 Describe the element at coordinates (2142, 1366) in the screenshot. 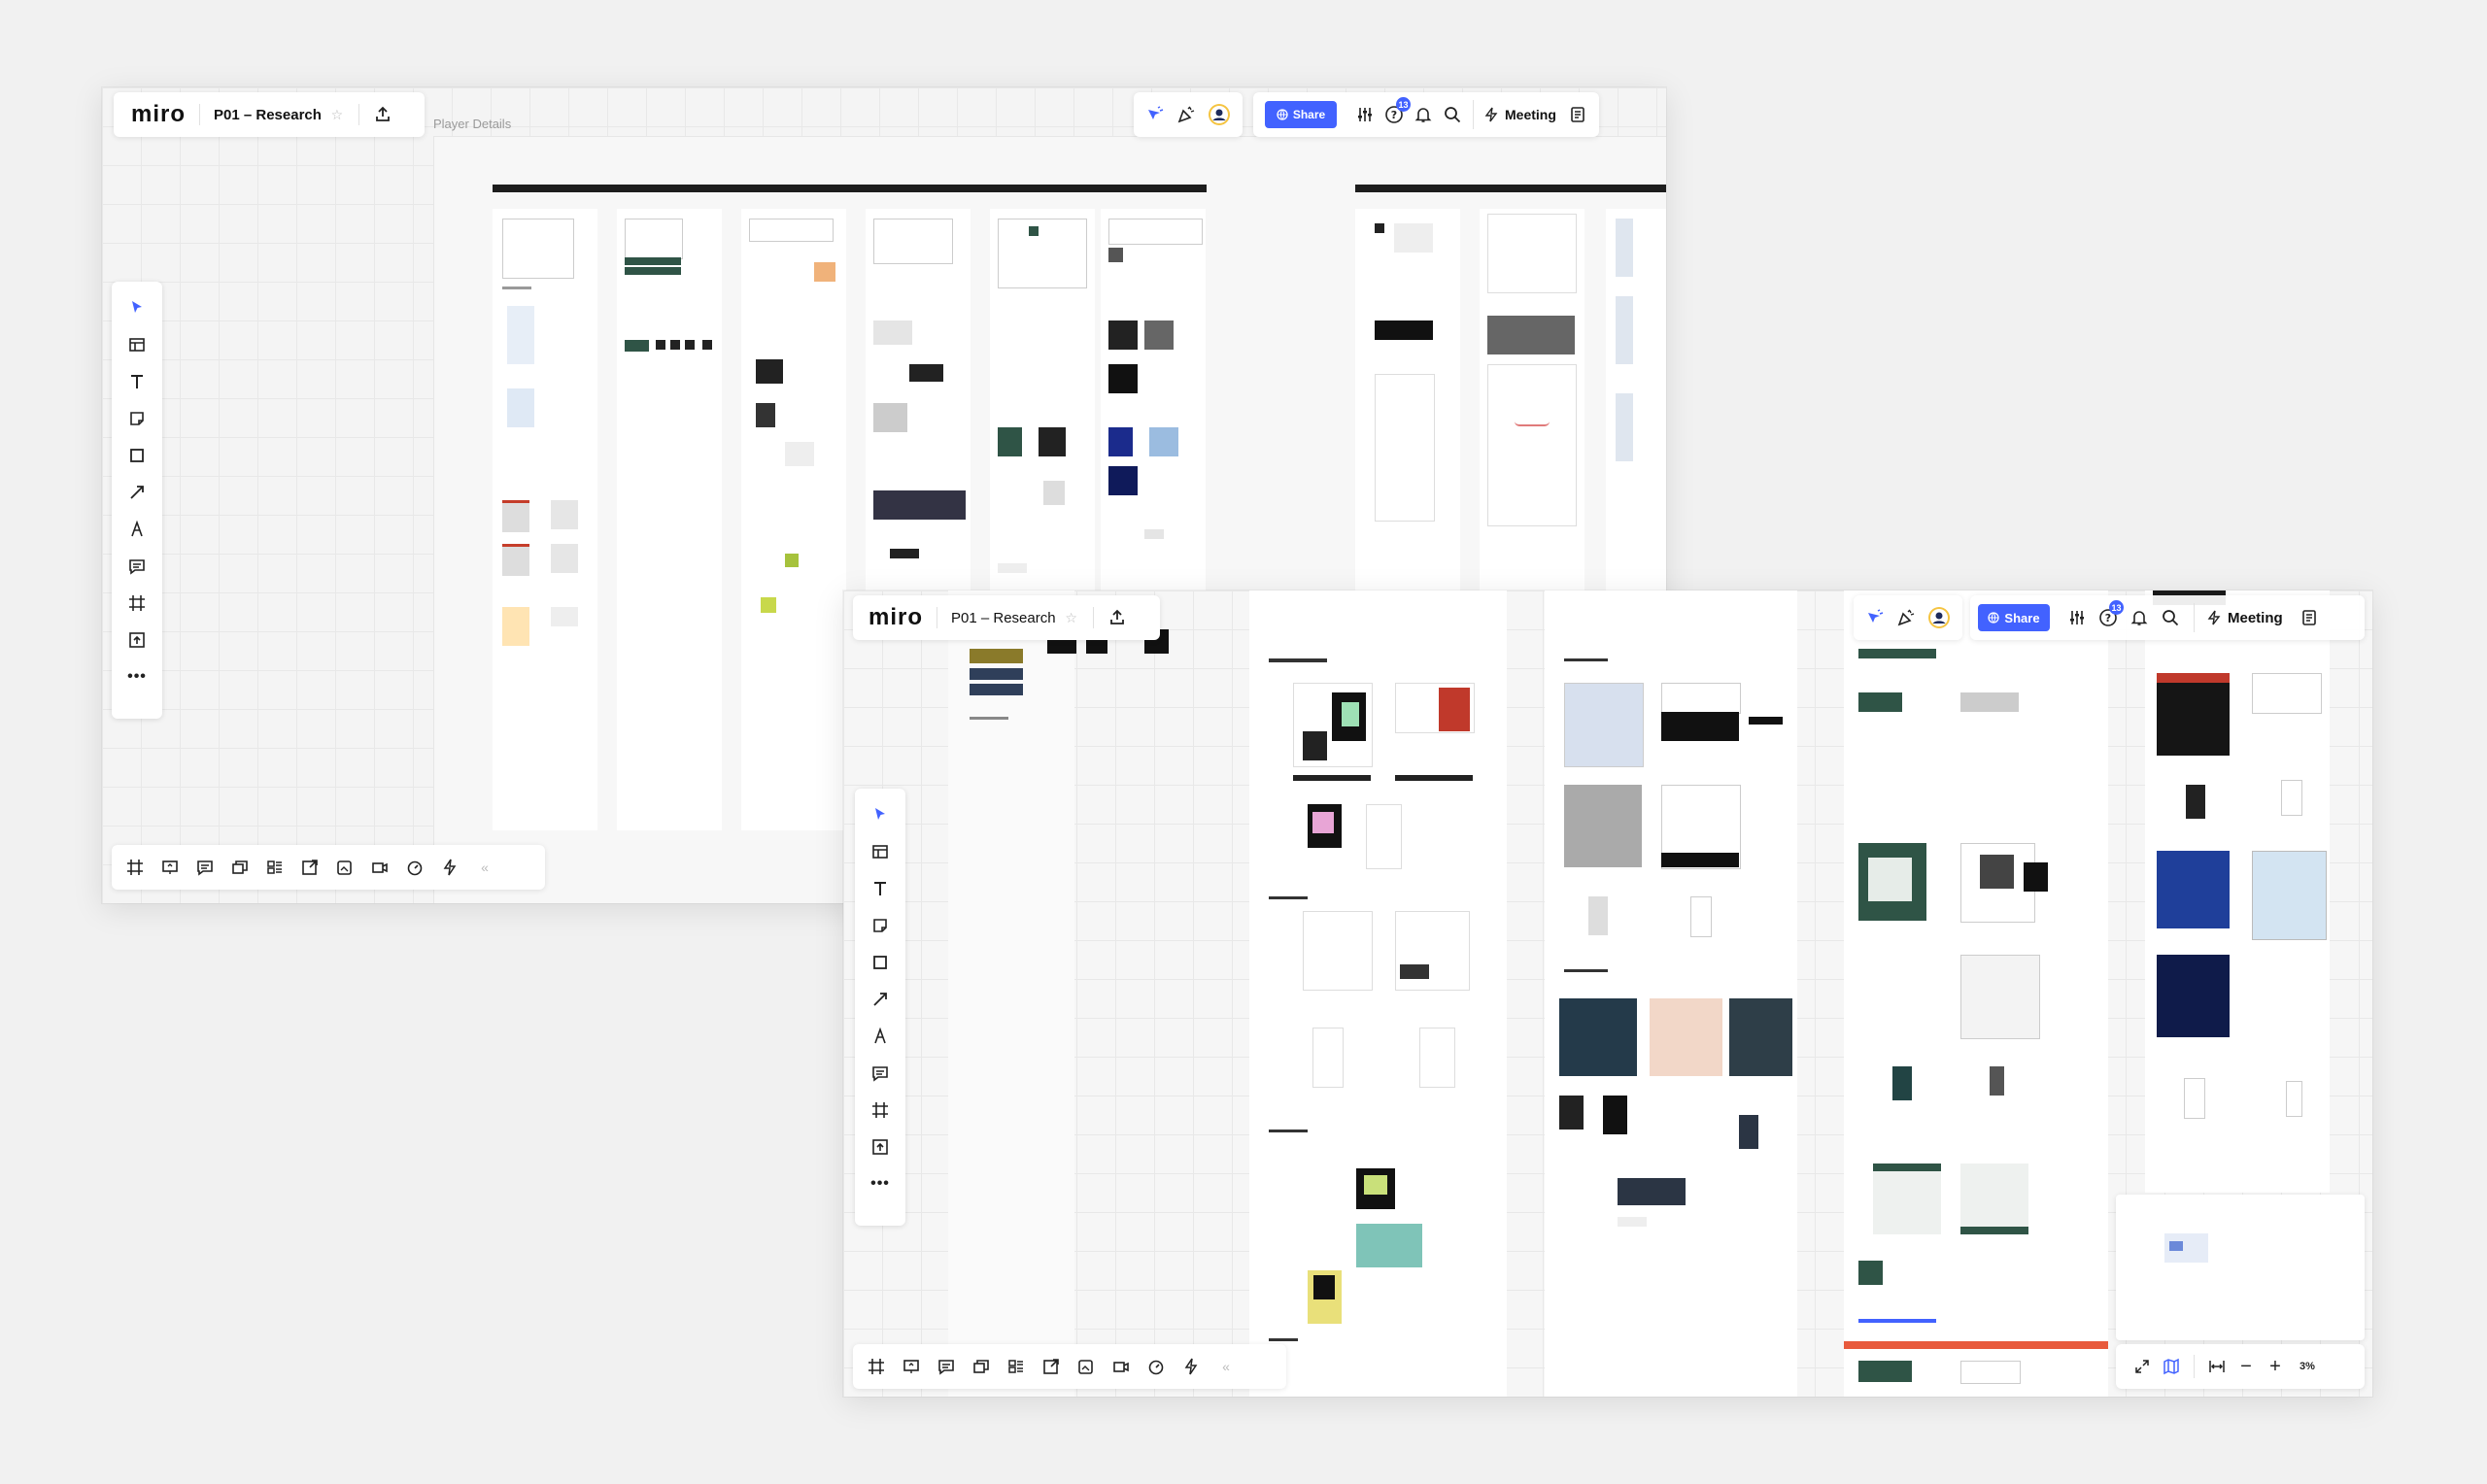

I see `fullscreen-icon` at that location.